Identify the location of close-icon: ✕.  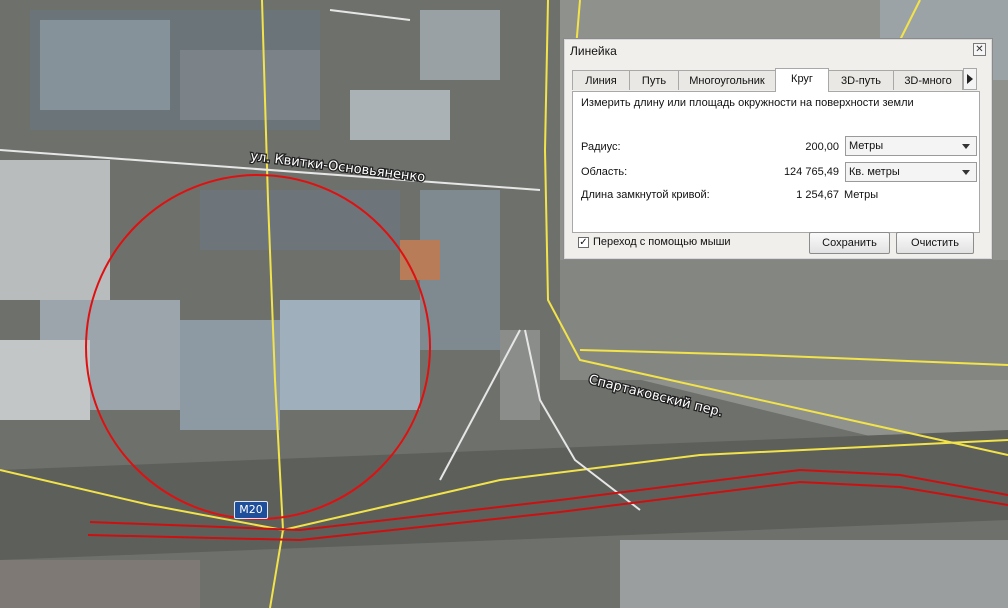
(979, 49).